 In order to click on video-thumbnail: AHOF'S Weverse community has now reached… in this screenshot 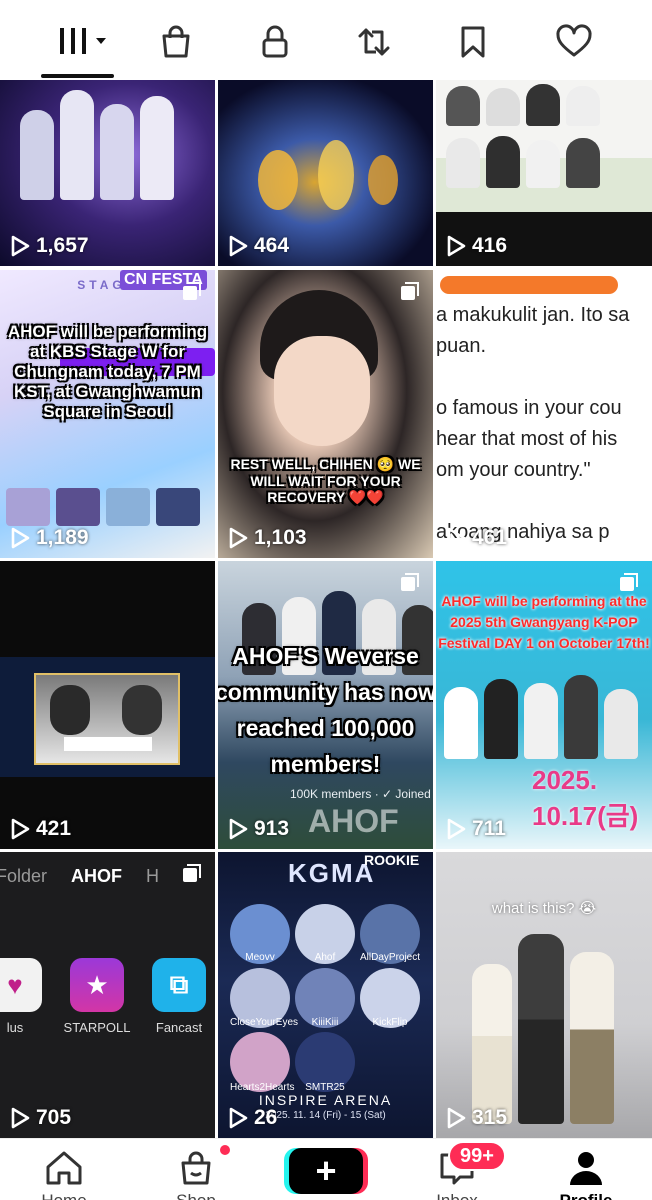, I will do `click(325, 705)`.